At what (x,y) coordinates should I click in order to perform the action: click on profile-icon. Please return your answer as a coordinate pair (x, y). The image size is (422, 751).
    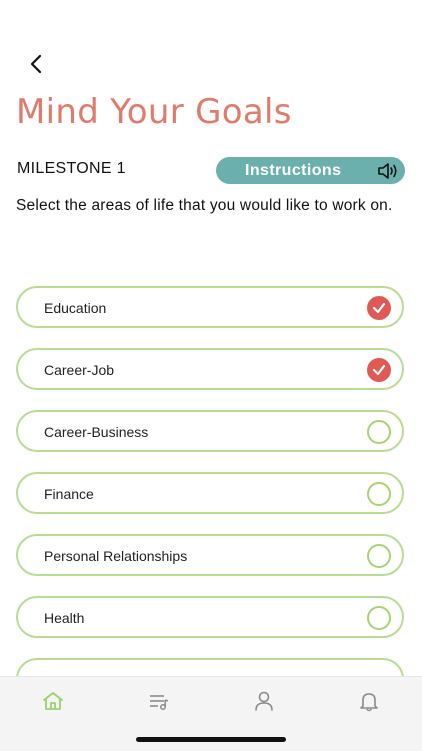
    Looking at the image, I should click on (264, 701).